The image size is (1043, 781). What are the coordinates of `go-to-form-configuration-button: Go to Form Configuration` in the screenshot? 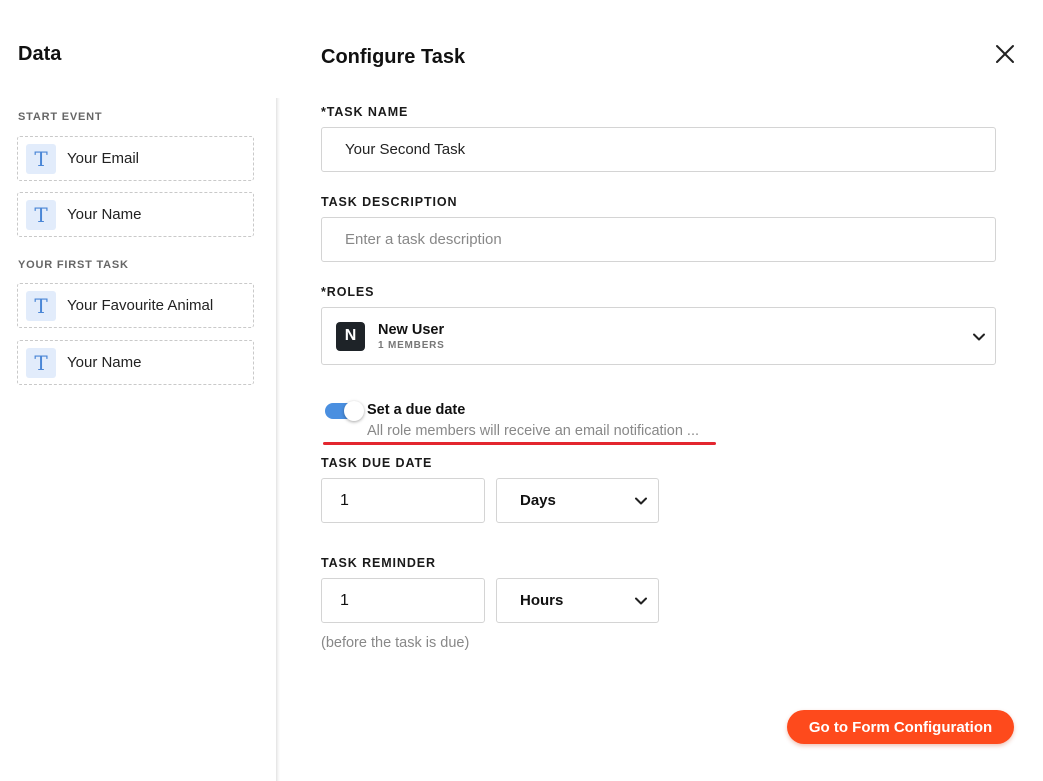 It's located at (900, 727).